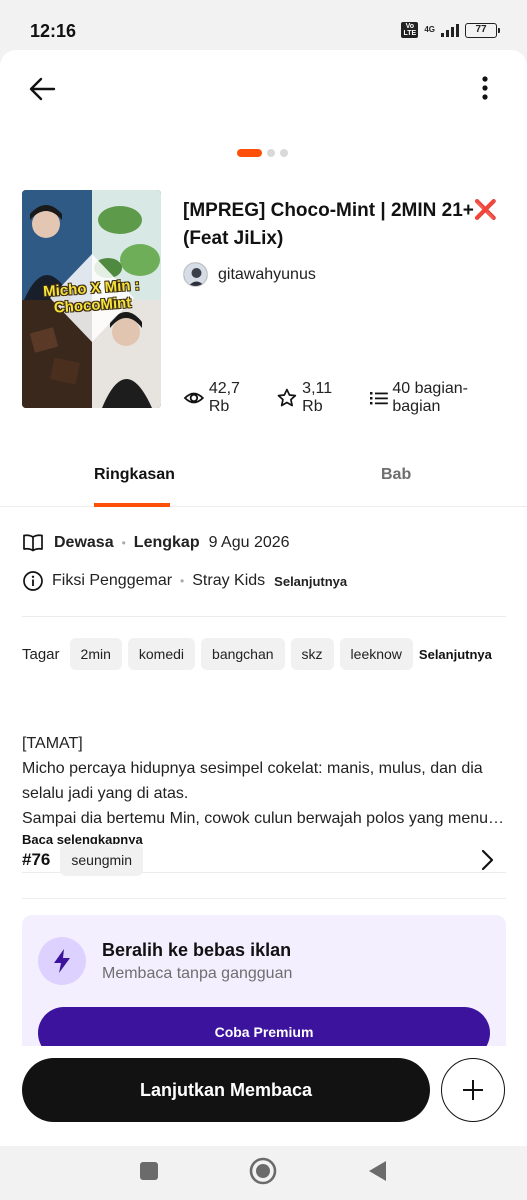 This screenshot has width=527, height=1200. I want to click on tag-chip: leeknow, so click(376, 654).